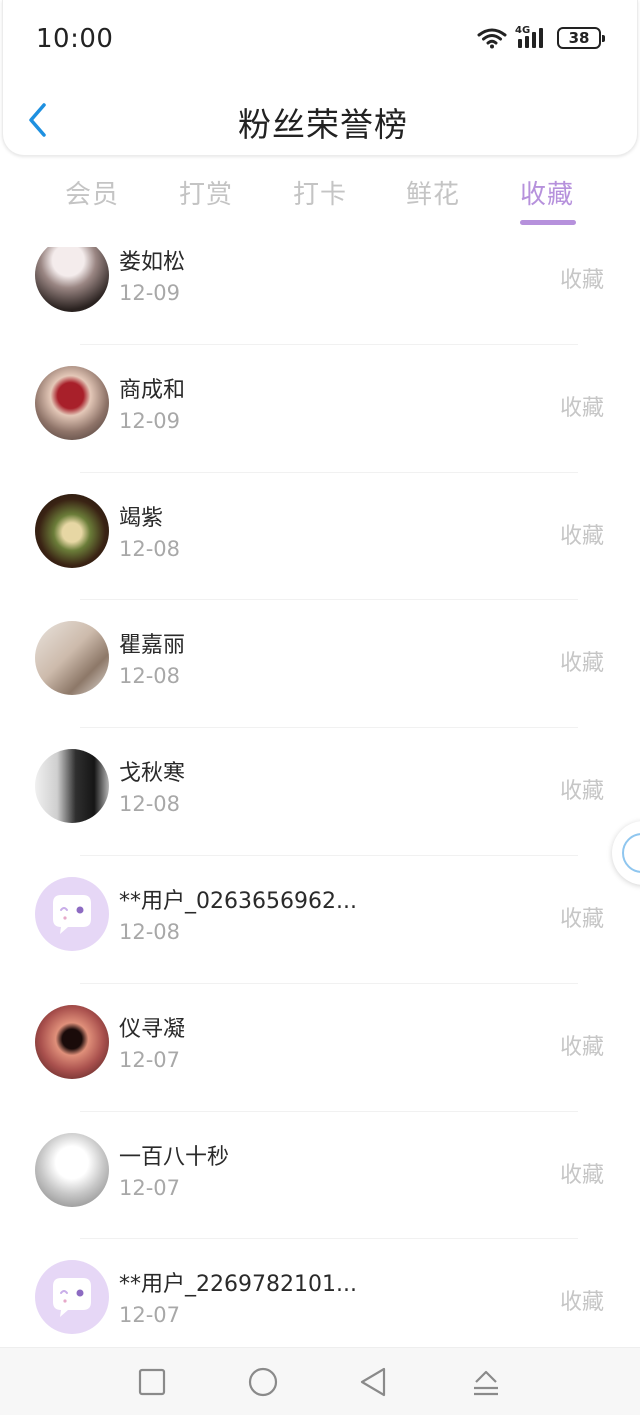  I want to click on user-name: 竭紫, so click(141, 518).